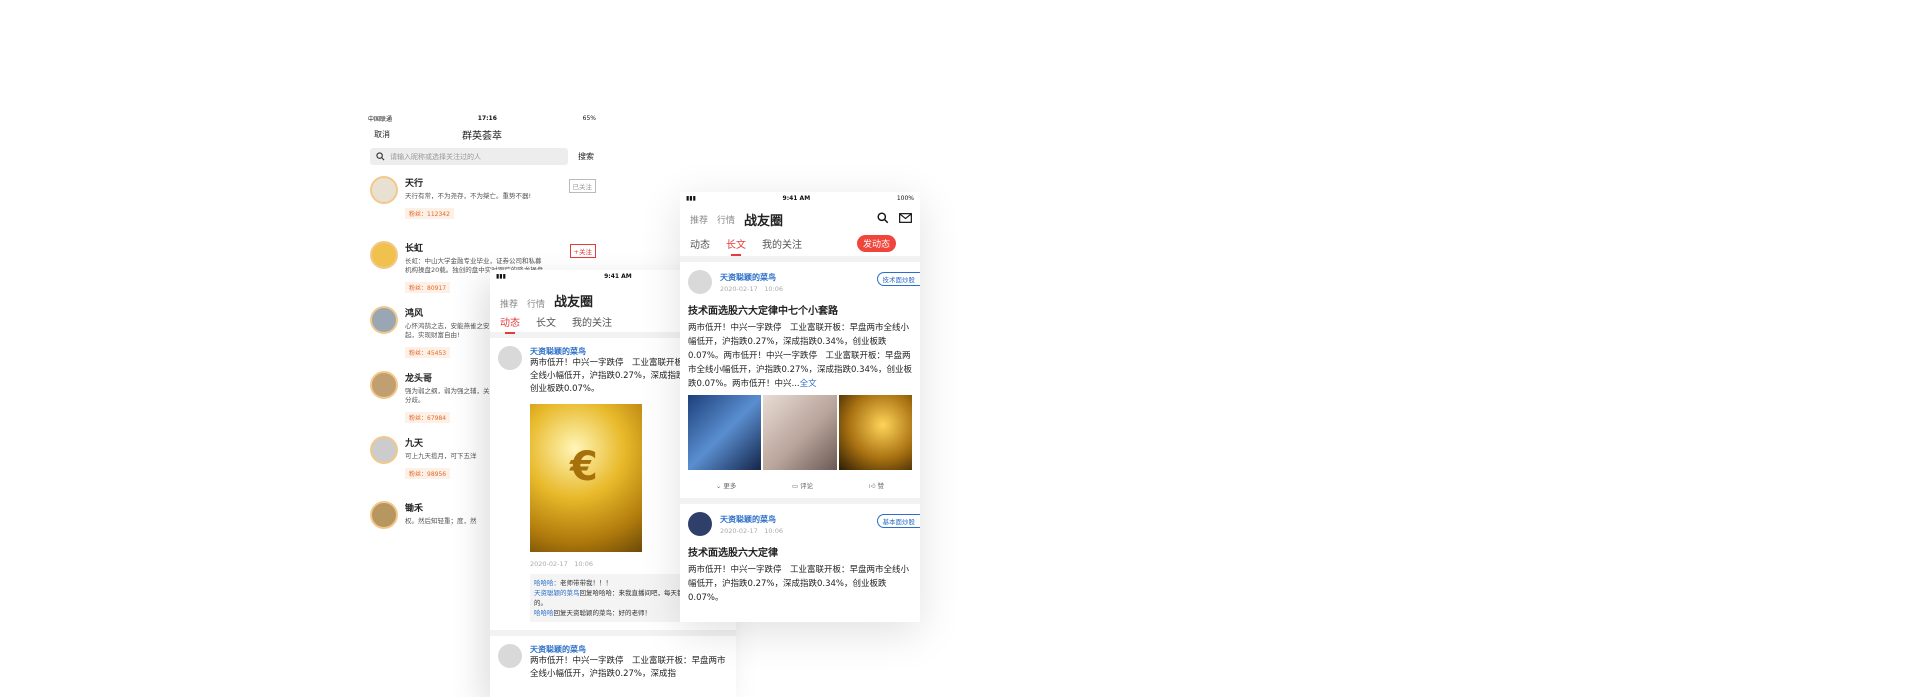  Describe the element at coordinates (873, 486) in the screenshot. I see `thumb-up-icon: 👍︎` at that location.